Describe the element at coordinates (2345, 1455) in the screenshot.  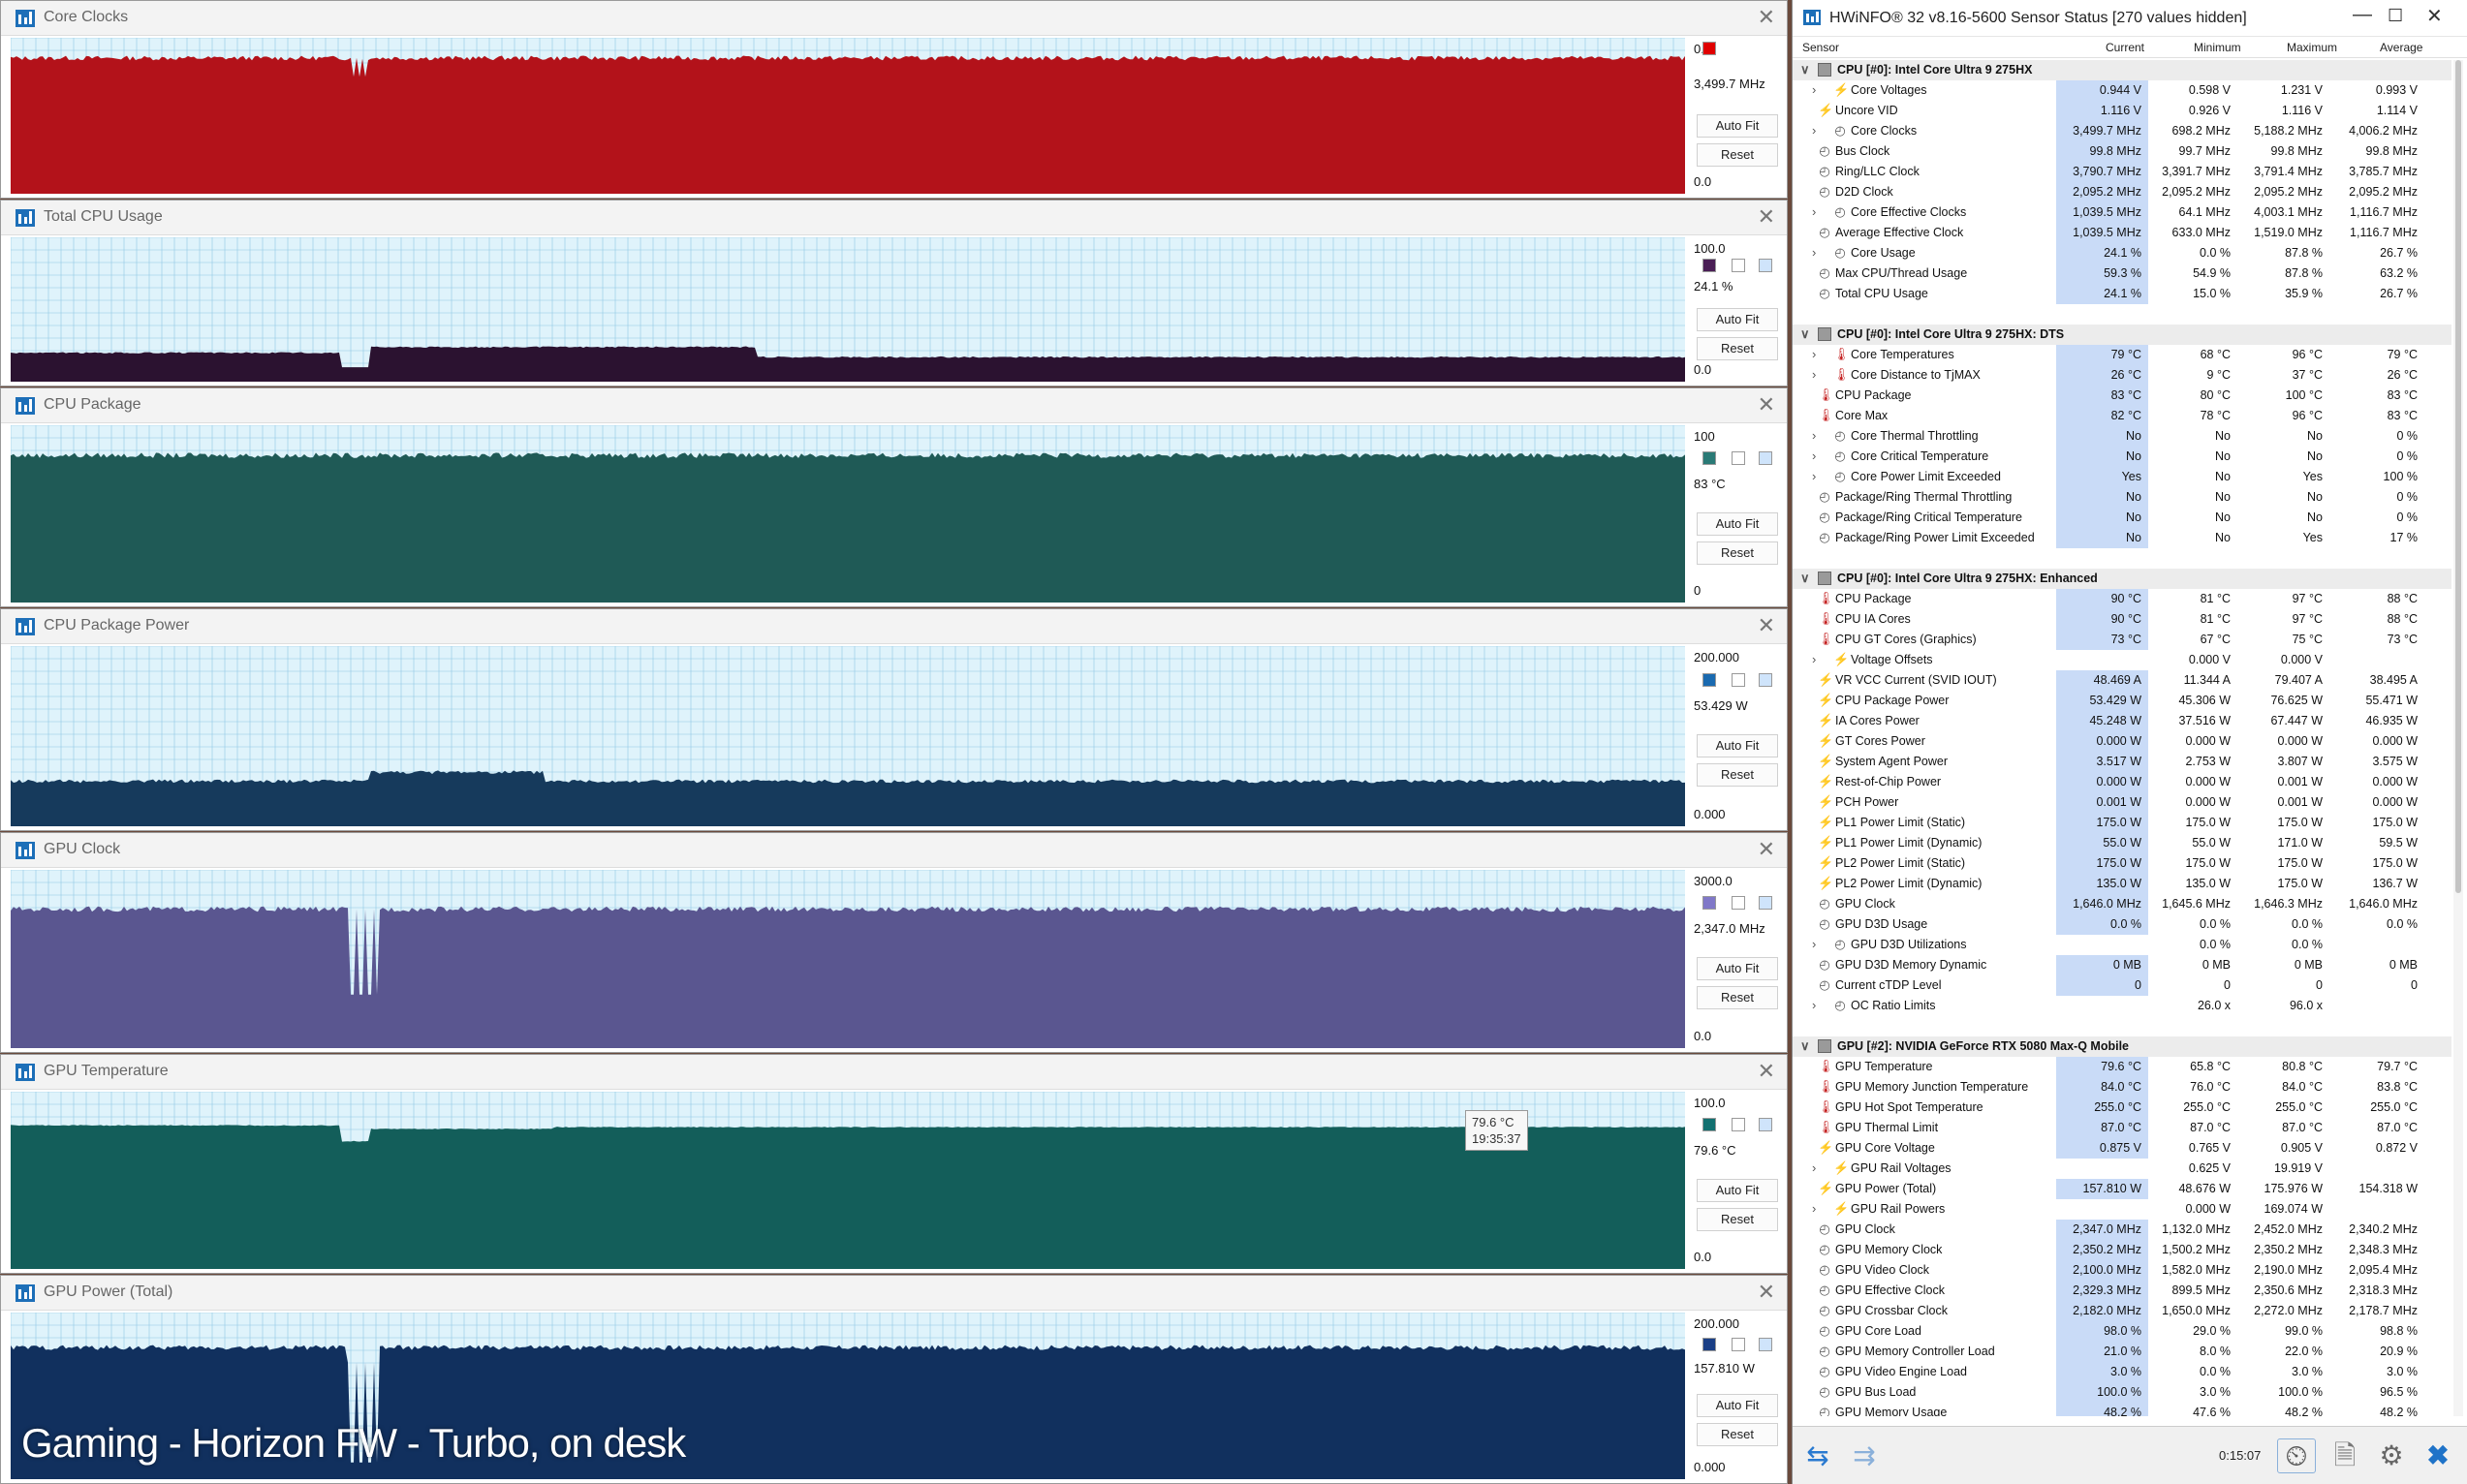
I see `report-icon: 🗎` at that location.